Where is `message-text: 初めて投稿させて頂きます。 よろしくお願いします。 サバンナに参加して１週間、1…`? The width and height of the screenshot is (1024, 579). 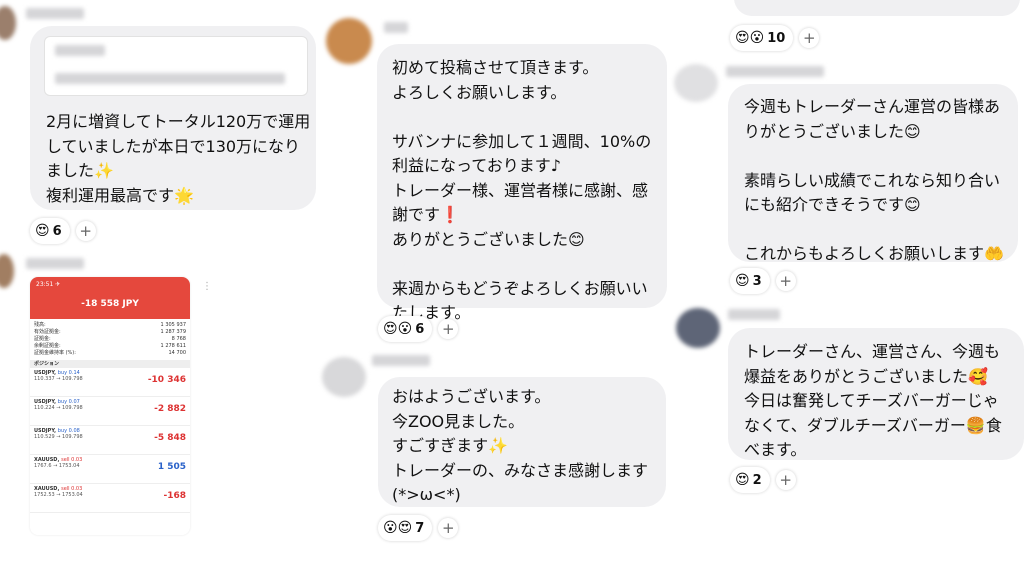
message-text: 初めて投稿させて頂きます。 よろしくお願いします。 サバンナに参加して１週間、1… is located at coordinates (522, 190).